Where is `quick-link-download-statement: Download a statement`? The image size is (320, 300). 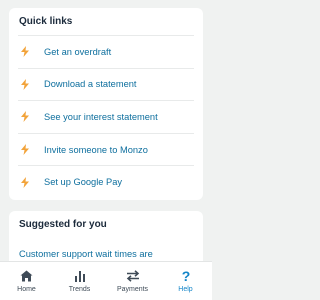 quick-link-download-statement: Download a statement is located at coordinates (106, 84).